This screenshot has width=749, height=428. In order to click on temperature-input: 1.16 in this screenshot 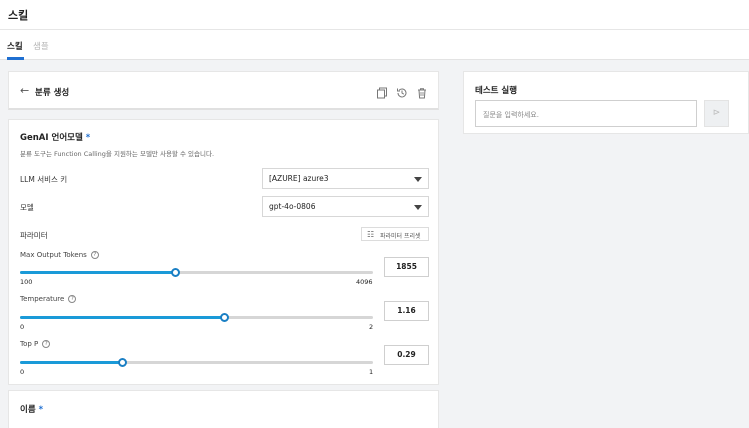, I will do `click(406, 311)`.